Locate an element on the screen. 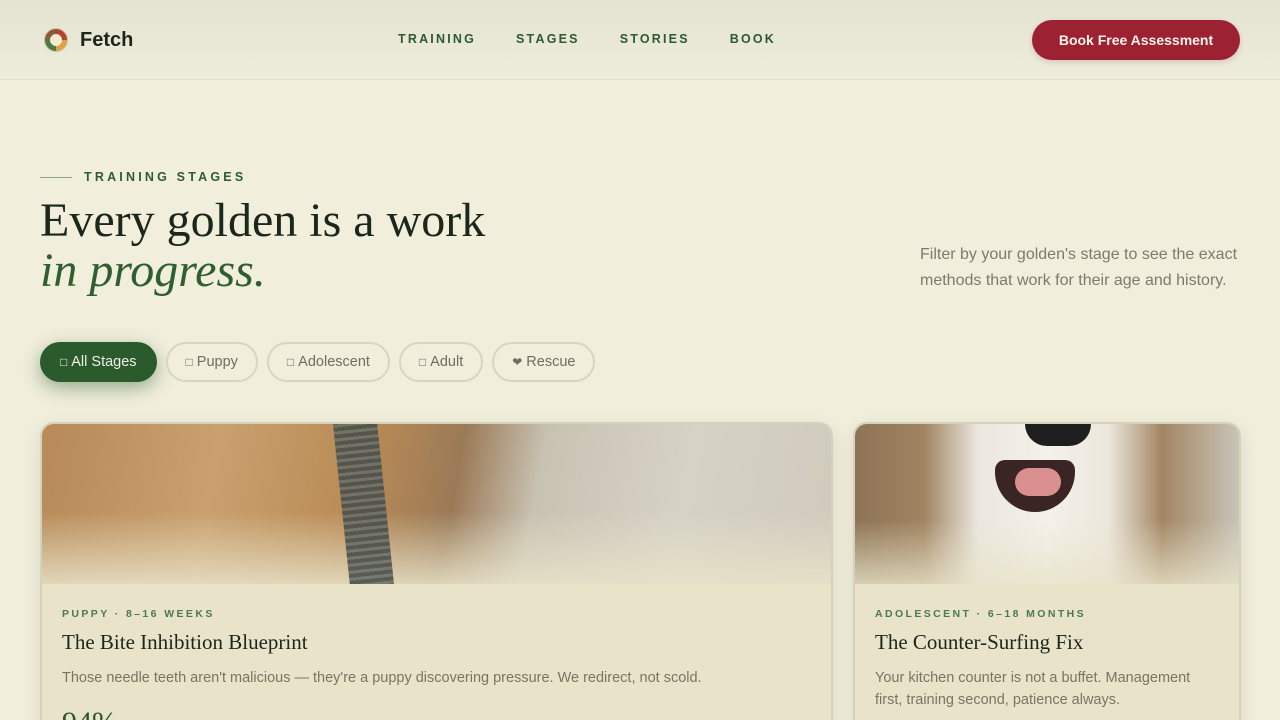 This screenshot has width=1280, height=720. card-title: The Counter-Surfing Fix is located at coordinates (979, 642).